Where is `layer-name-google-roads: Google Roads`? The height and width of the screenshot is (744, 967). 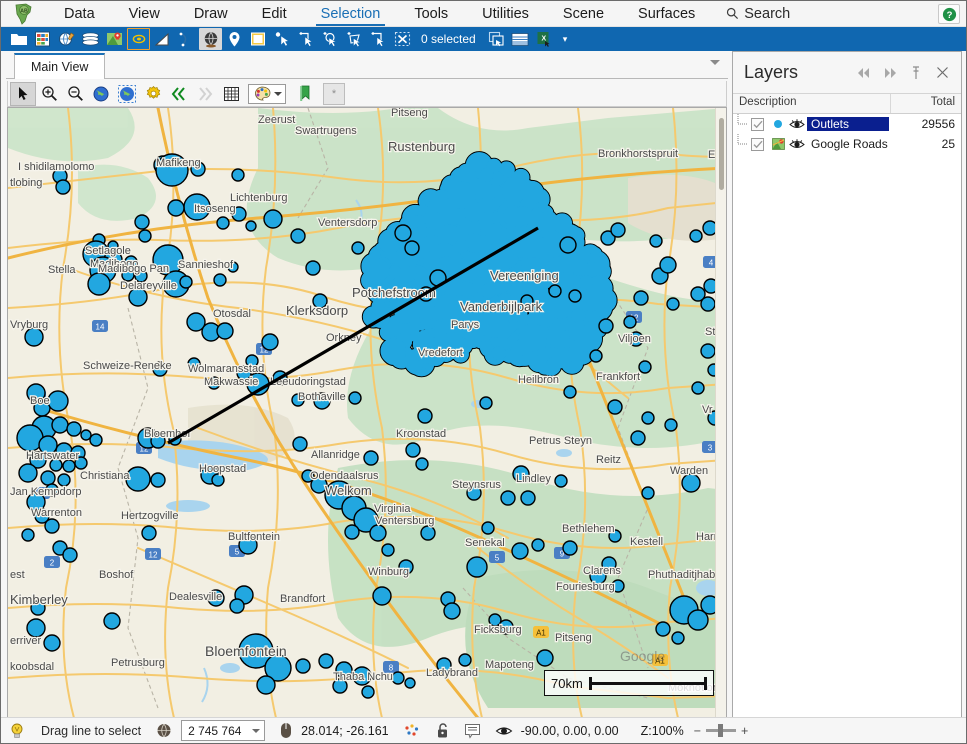
layer-name-google-roads: Google Roads is located at coordinates (848, 144).